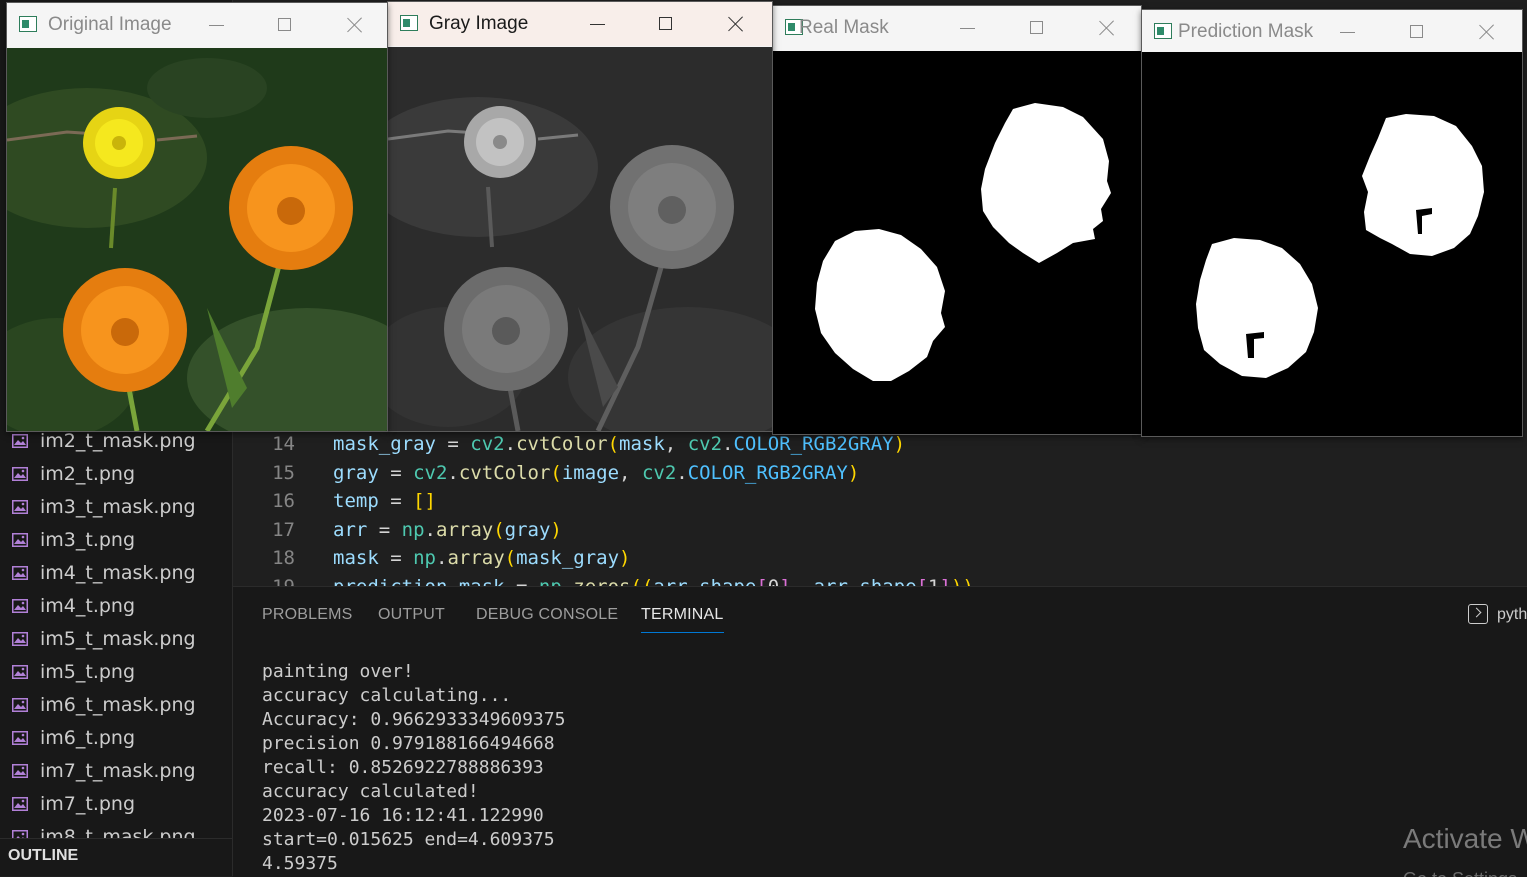 This screenshot has height=877, width=1527. What do you see at coordinates (880, 558) in the screenshot?
I see `code-line: 18 mask = np.array(mask_gray)` at bounding box center [880, 558].